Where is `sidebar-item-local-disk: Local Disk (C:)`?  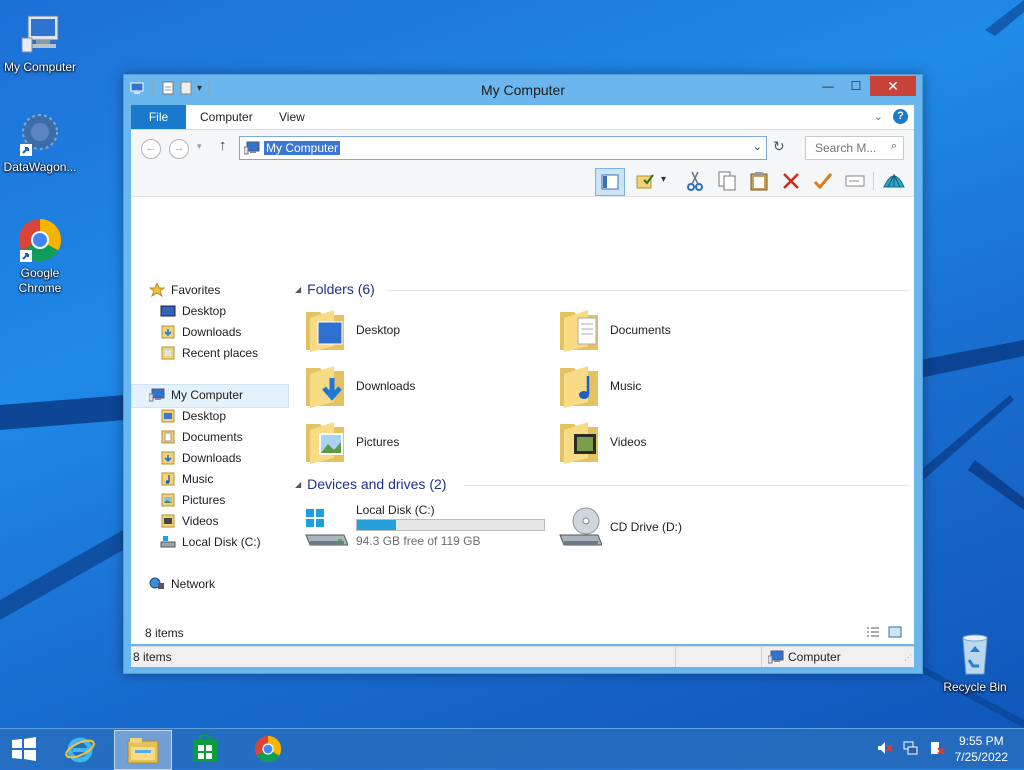 sidebar-item-local-disk: Local Disk (C:) is located at coordinates (210, 542).